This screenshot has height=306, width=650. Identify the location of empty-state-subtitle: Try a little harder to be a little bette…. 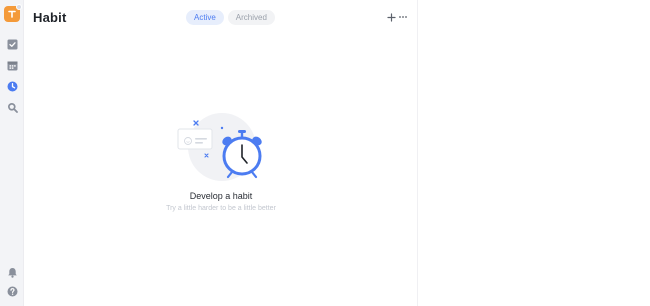
(221, 208).